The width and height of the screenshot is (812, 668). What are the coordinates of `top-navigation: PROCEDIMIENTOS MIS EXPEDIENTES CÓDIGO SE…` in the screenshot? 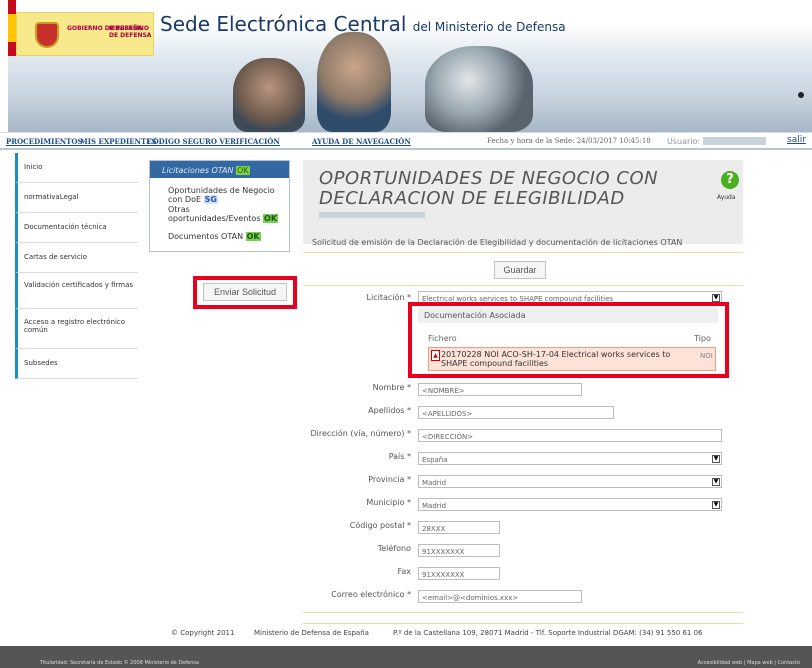 It's located at (406, 141).